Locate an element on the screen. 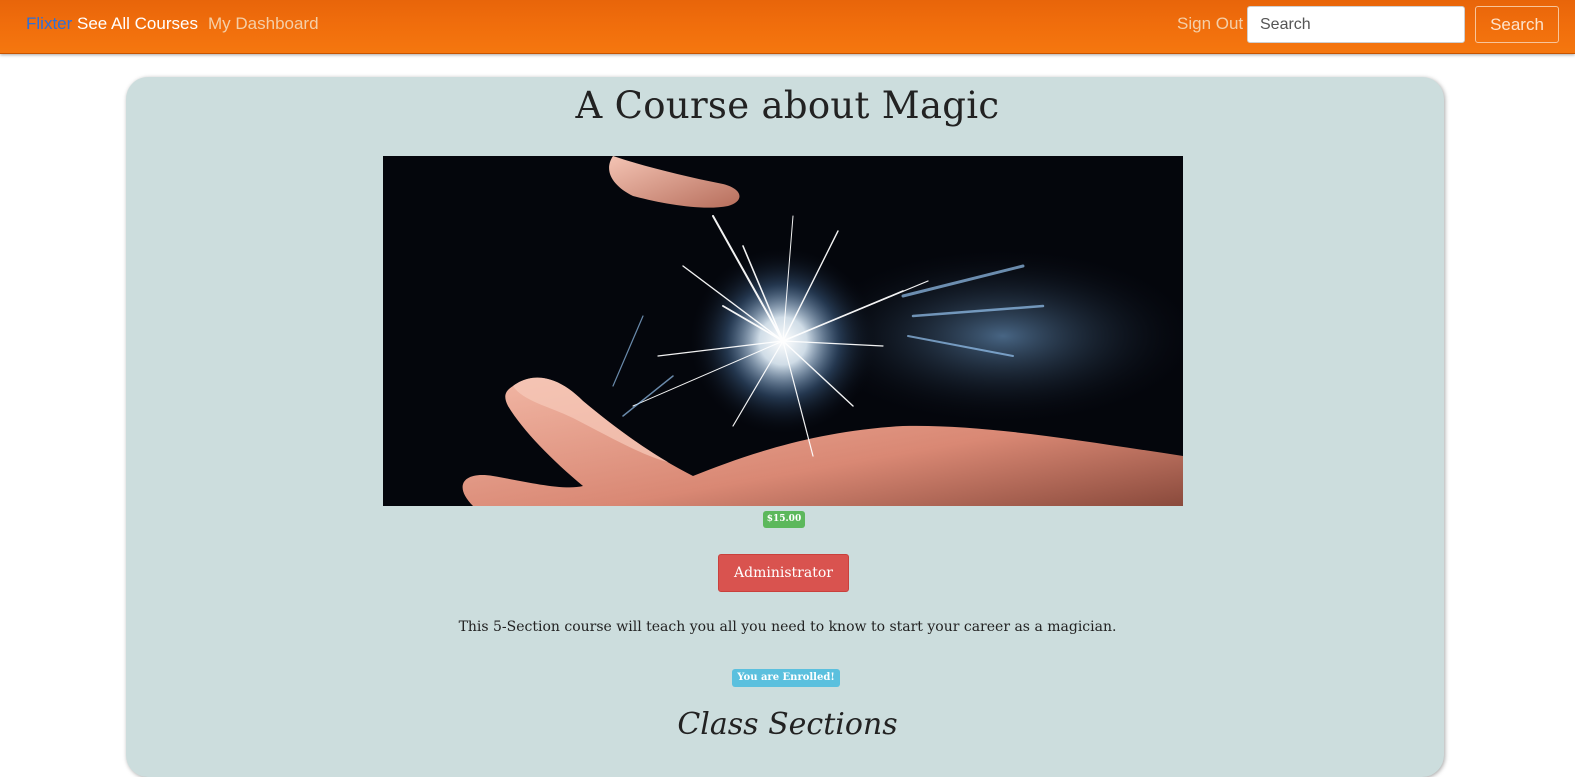 The height and width of the screenshot is (777, 1575). nav-sign-out: Sign Out is located at coordinates (1210, 24).